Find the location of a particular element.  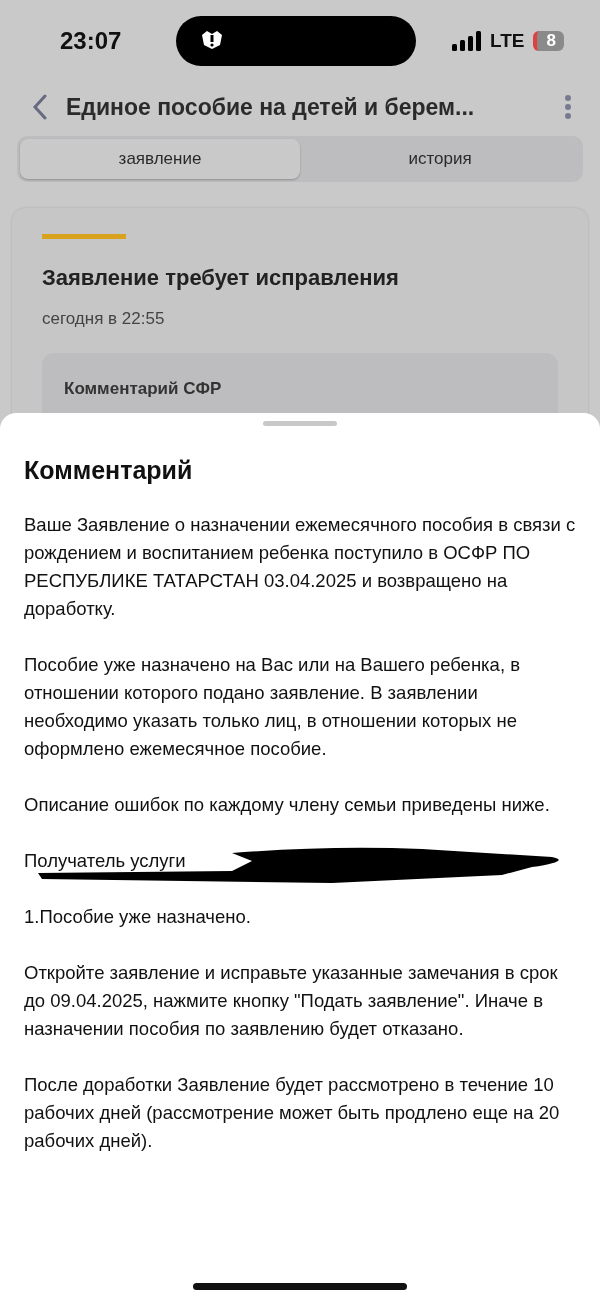

sheet-title: Комментарий is located at coordinates (109, 470).